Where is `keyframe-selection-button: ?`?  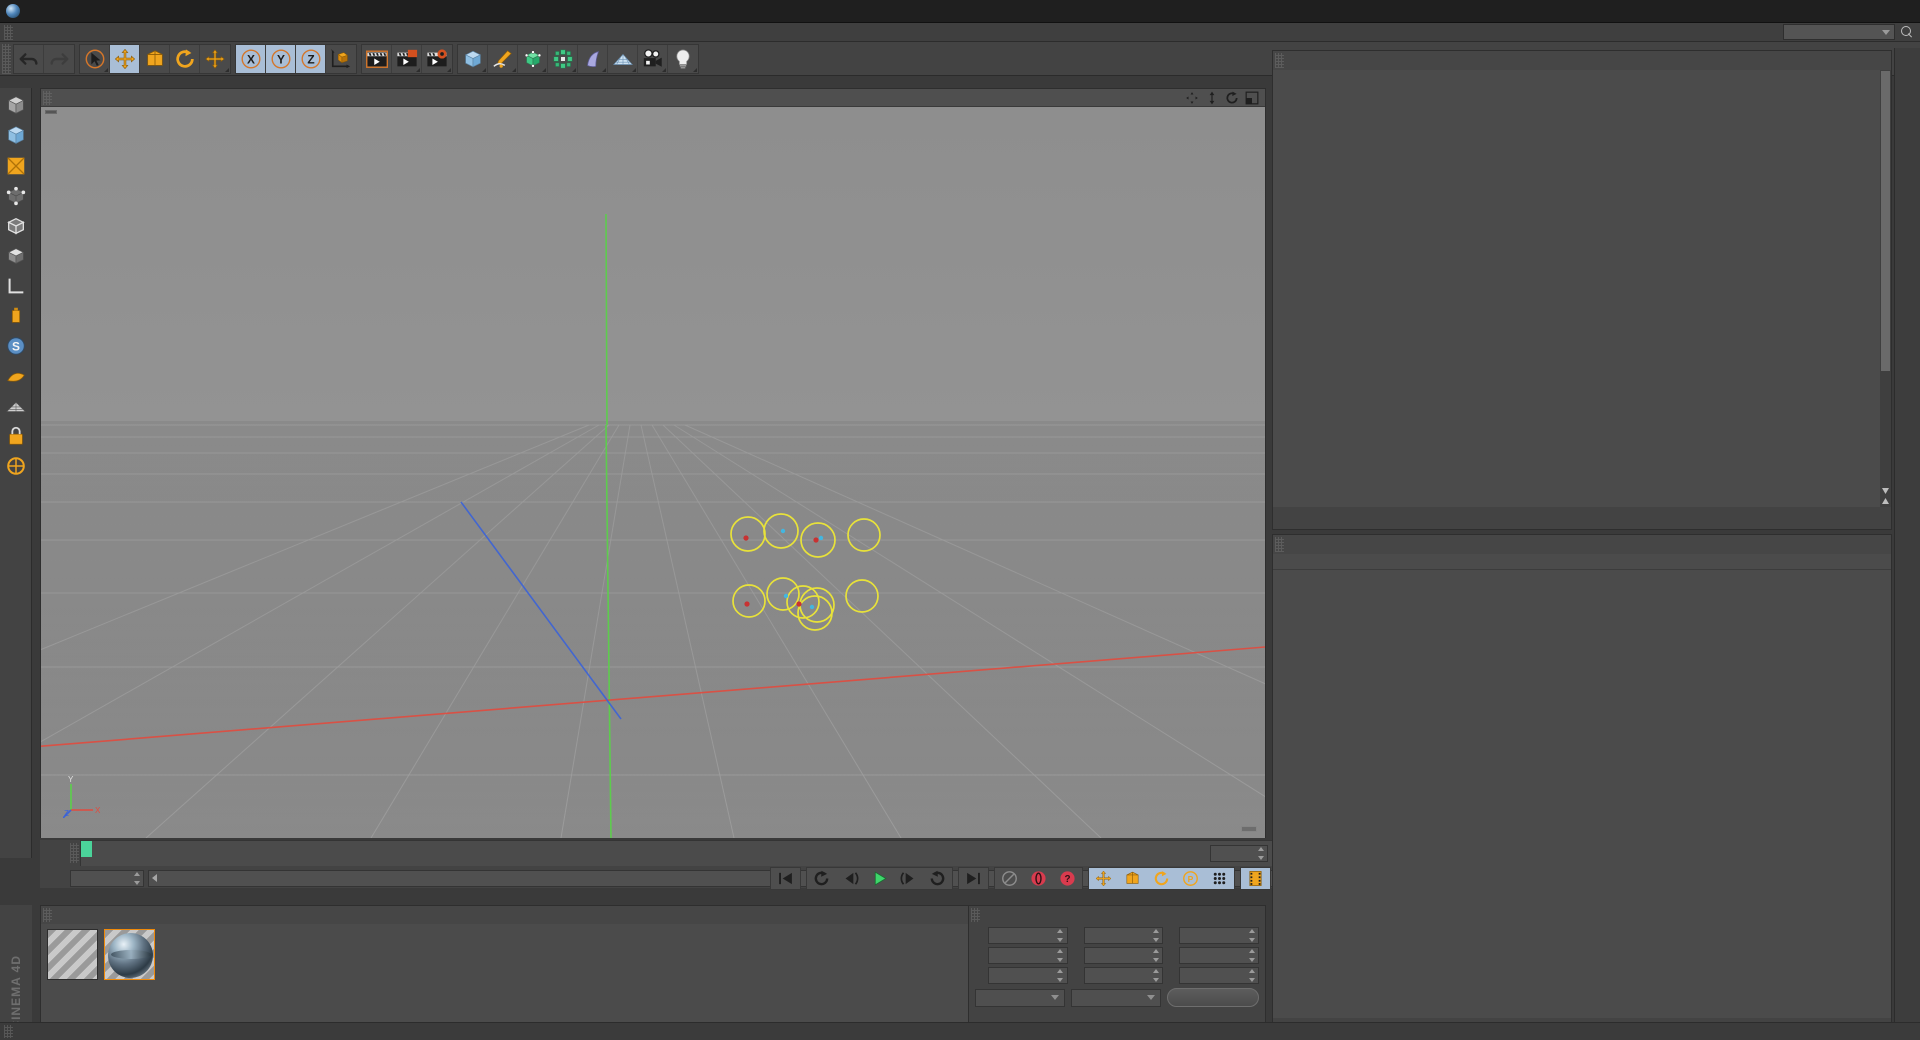
keyframe-selection-button: ? is located at coordinates (1067, 878).